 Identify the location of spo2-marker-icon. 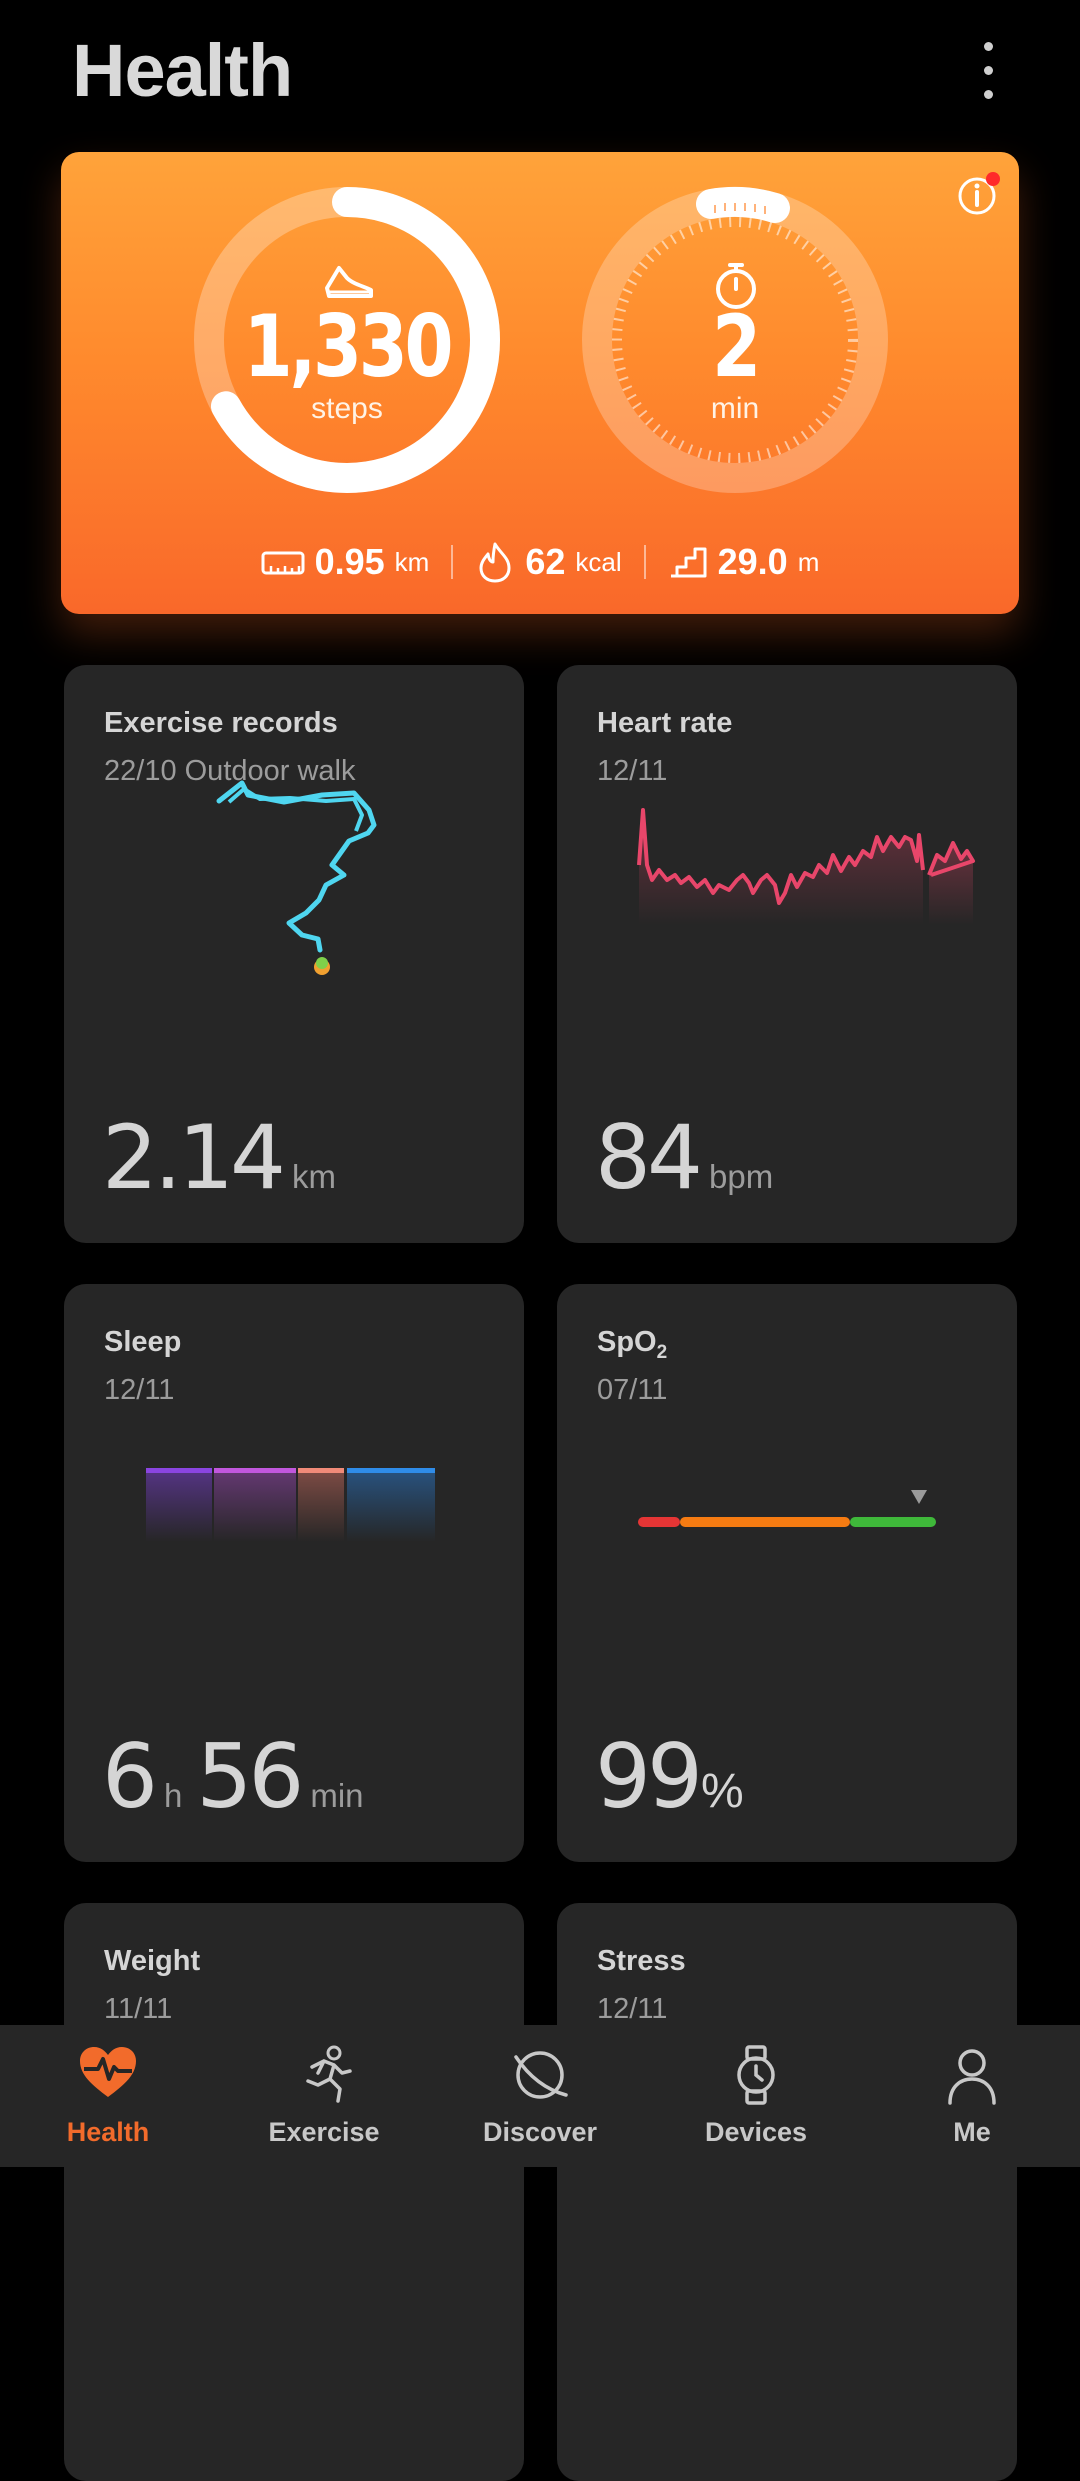
(919, 1497).